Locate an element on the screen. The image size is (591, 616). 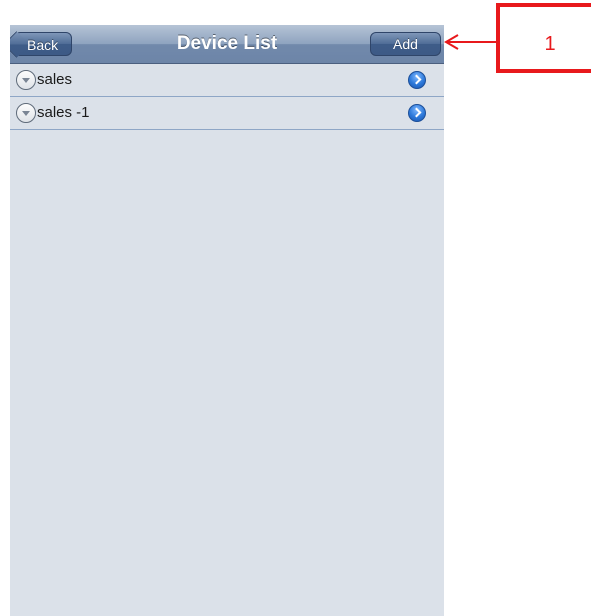
navigation-bar: Device List Back Add is located at coordinates (227, 44).